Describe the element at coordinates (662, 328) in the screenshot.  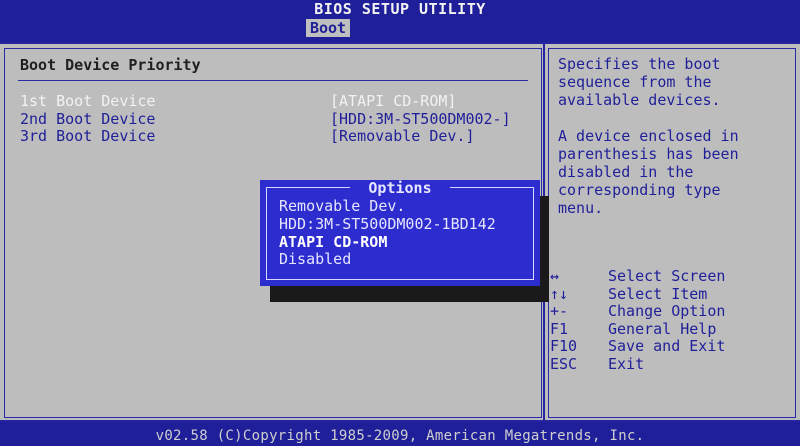
I see `key-desc: General Help` at that location.